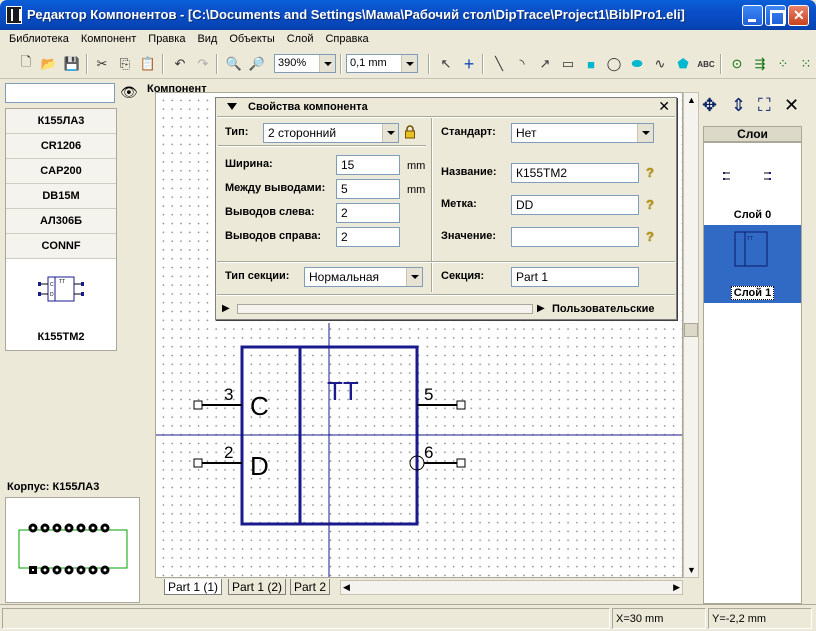  I want to click on svg-text: C, so click(52, 285).